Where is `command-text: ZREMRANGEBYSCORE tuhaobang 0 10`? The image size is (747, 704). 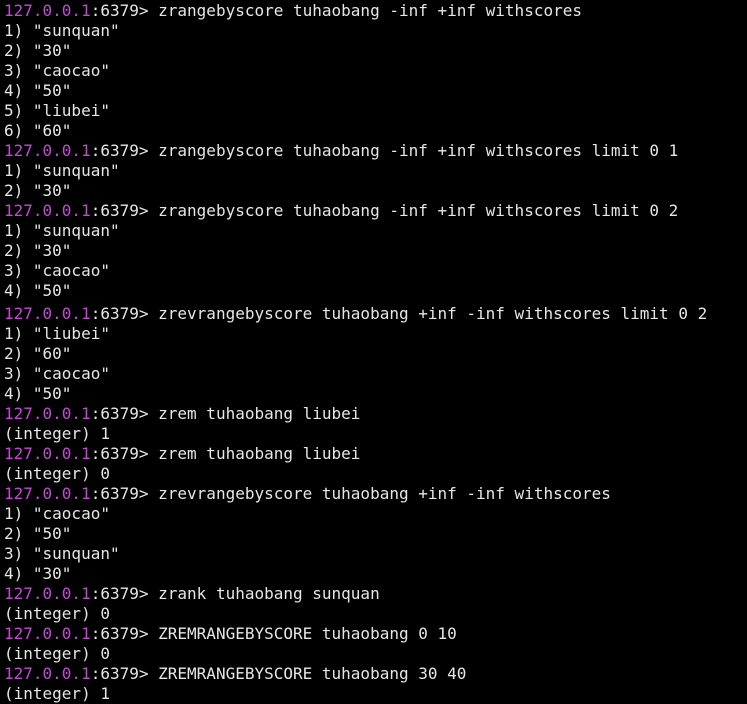
command-text: ZREMRANGEBYSCORE tuhaobang 0 10 is located at coordinates (307, 633).